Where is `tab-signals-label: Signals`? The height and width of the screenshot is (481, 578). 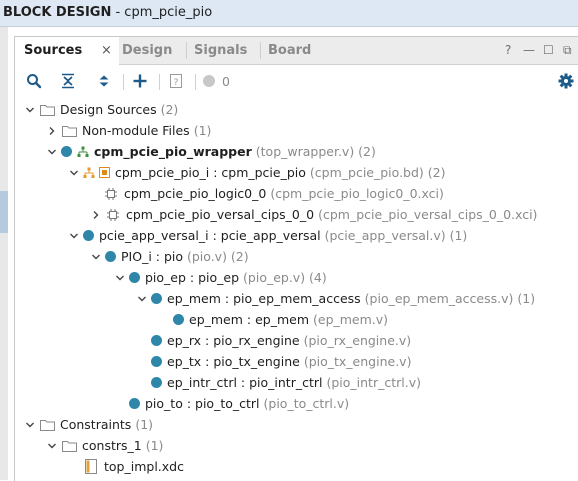
tab-signals-label: Signals is located at coordinates (221, 50).